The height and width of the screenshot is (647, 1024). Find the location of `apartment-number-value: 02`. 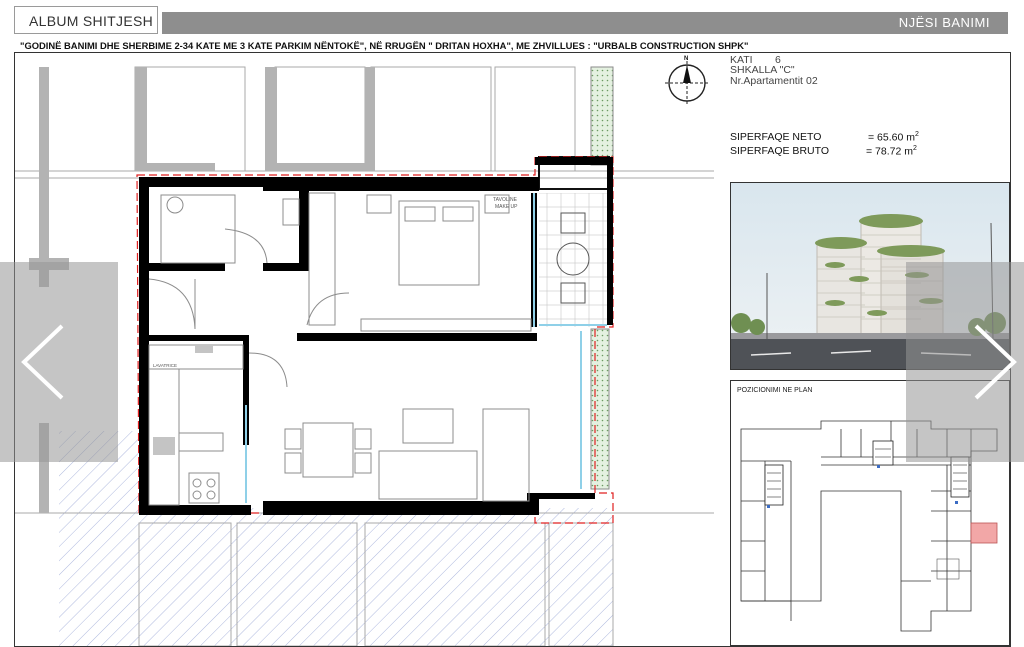

apartment-number-value: 02 is located at coordinates (812, 81).